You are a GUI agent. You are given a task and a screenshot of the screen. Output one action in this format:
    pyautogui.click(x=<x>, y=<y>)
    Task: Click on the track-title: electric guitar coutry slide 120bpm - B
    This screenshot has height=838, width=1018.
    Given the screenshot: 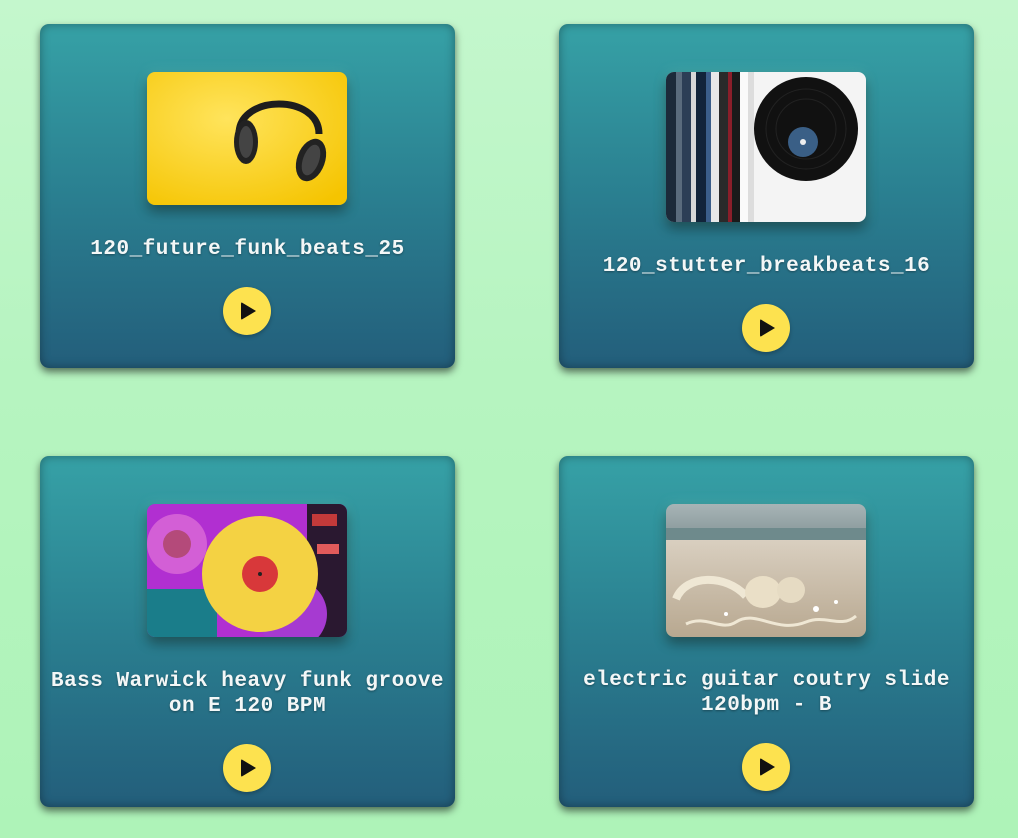 What is the action you would take?
    pyautogui.click(x=766, y=693)
    